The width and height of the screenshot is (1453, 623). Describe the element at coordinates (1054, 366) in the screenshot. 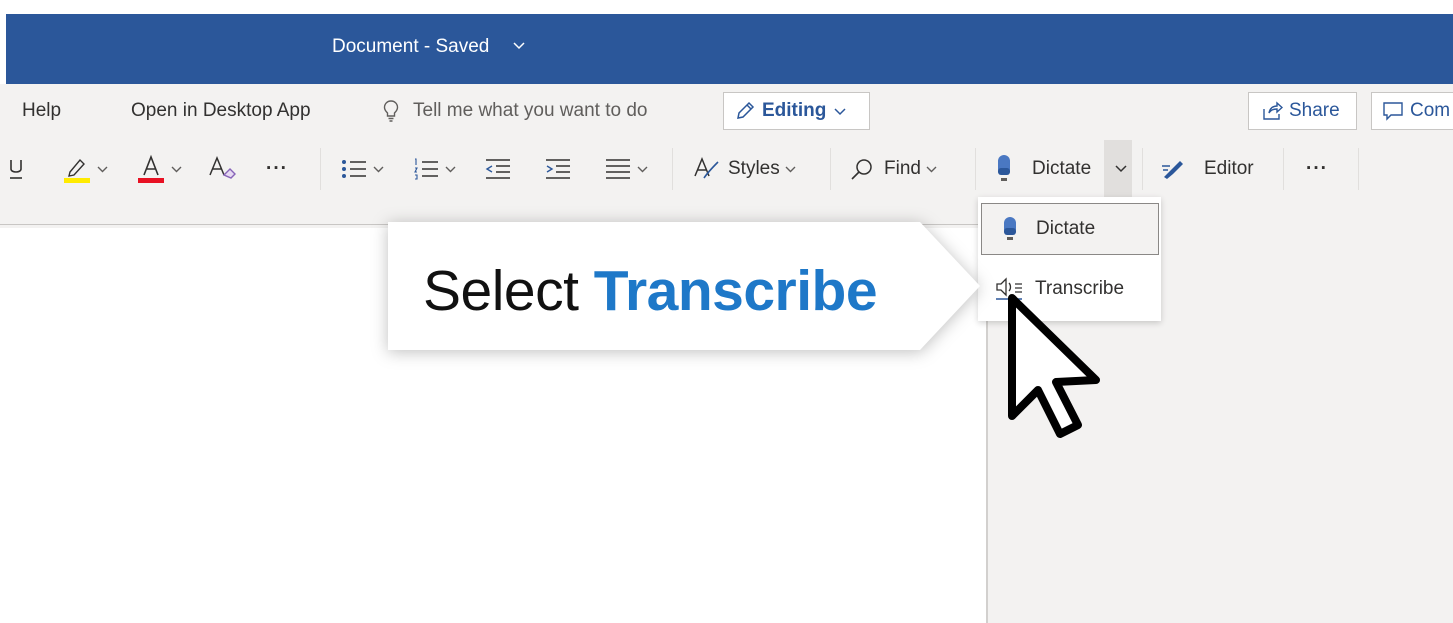

I see `mouse-pointer-icon` at that location.